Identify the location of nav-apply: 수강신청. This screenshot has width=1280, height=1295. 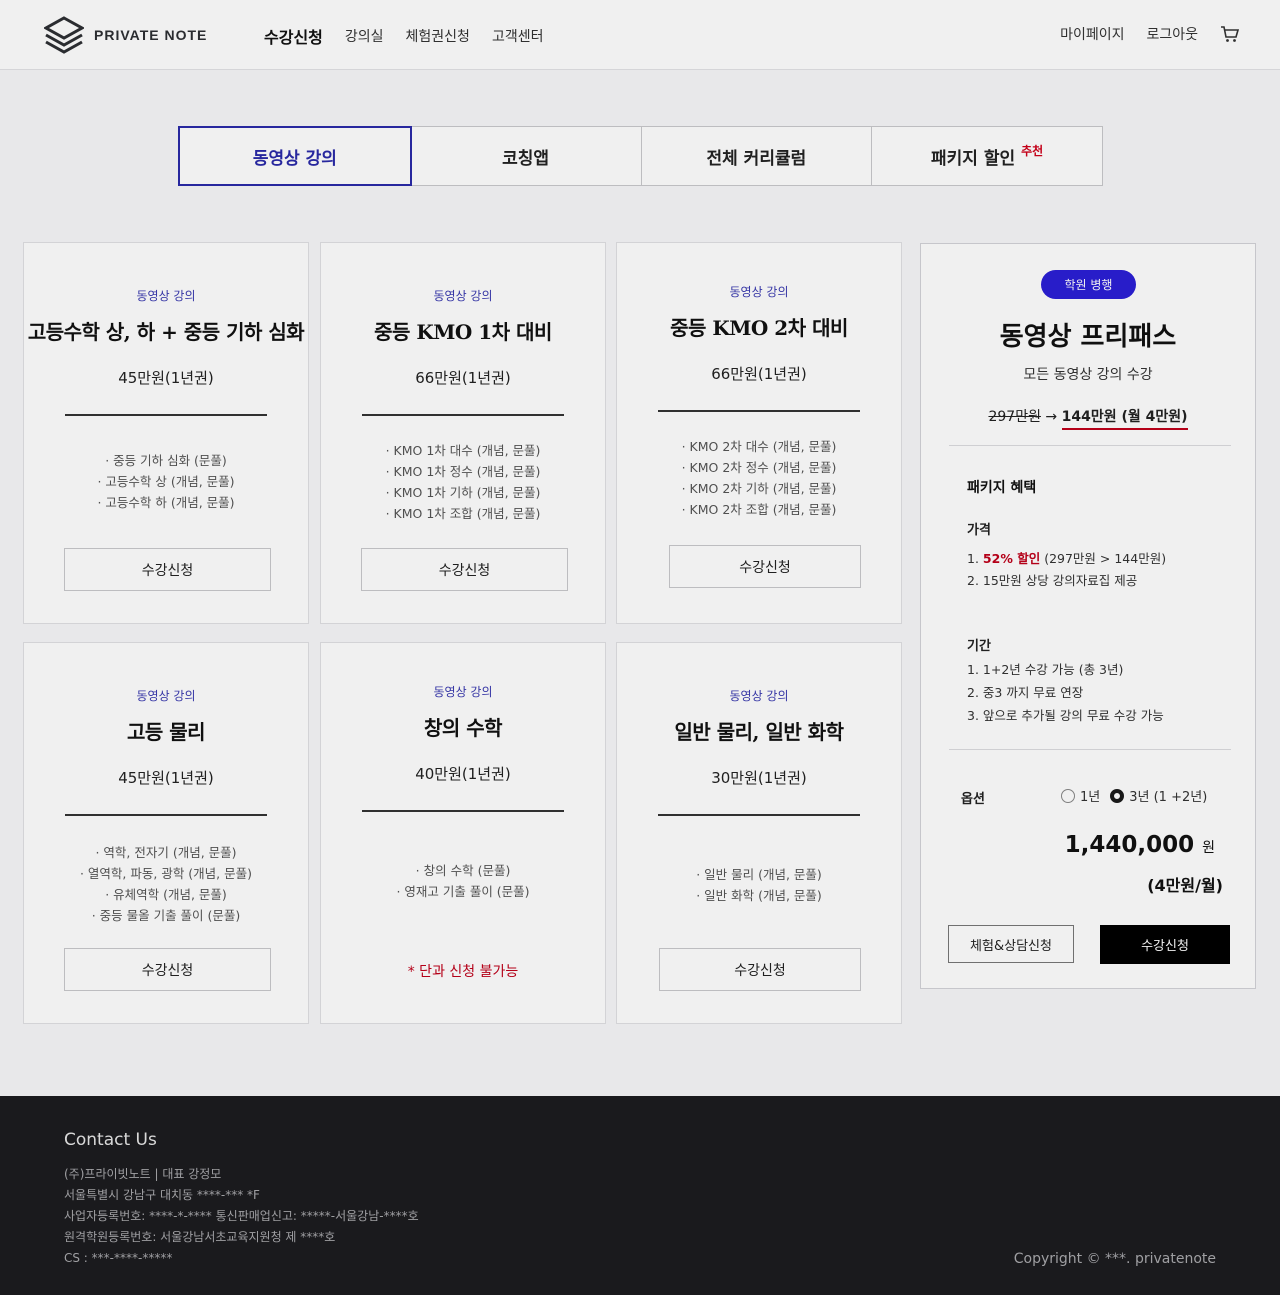
(293, 36).